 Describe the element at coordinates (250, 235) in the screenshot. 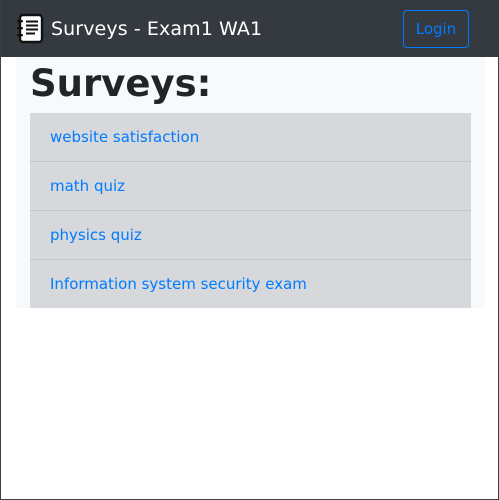

I see `list-item: physics quiz` at that location.